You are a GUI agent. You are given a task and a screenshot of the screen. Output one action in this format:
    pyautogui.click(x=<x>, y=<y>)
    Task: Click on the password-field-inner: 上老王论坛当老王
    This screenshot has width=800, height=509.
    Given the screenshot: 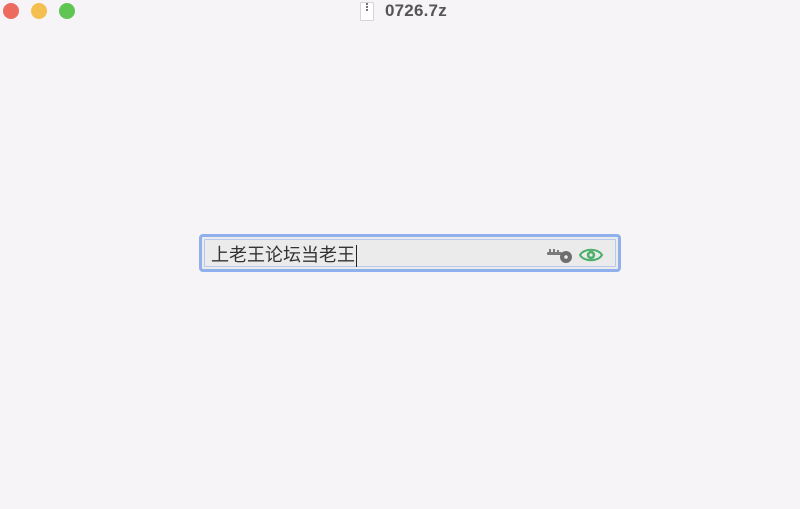 What is the action you would take?
    pyautogui.click(x=410, y=253)
    